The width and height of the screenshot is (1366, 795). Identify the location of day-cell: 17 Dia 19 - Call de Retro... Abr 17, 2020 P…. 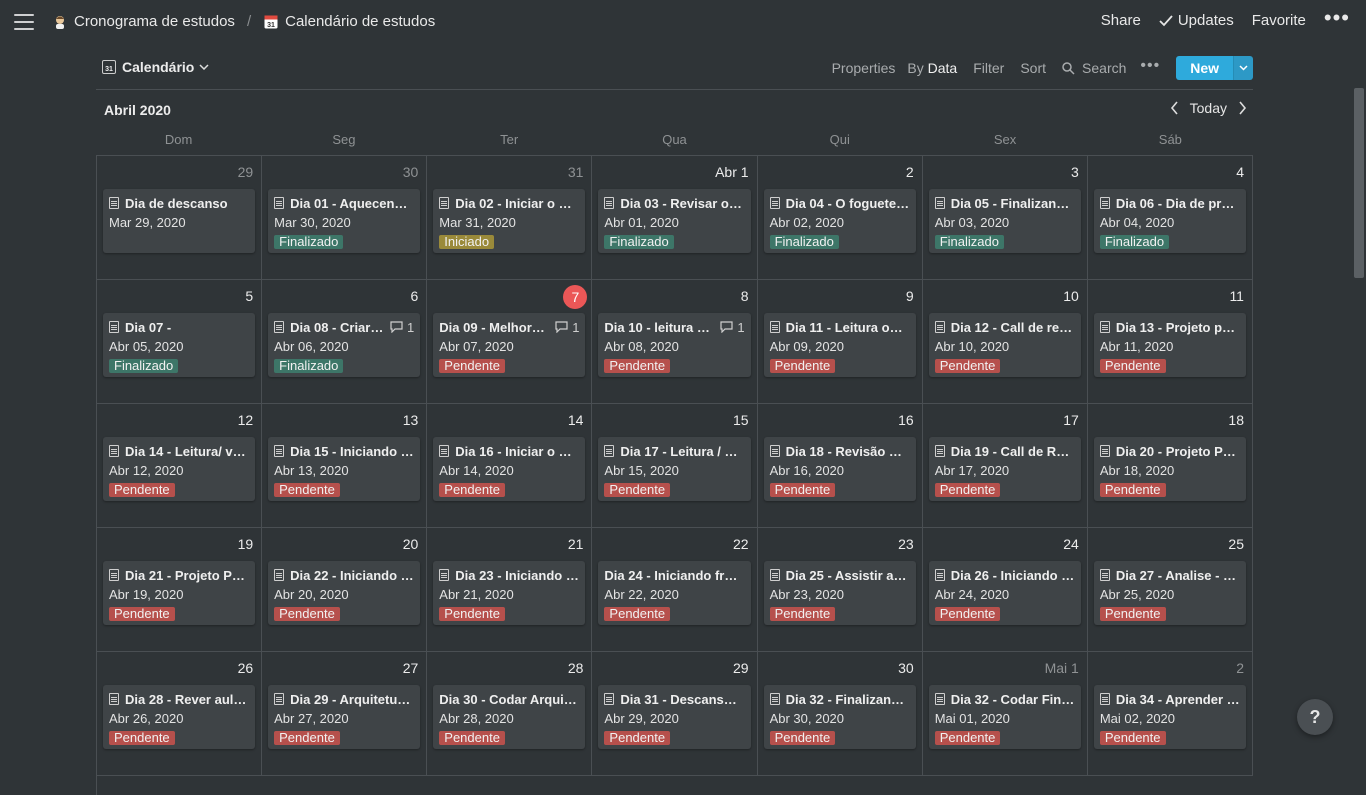
(1005, 466).